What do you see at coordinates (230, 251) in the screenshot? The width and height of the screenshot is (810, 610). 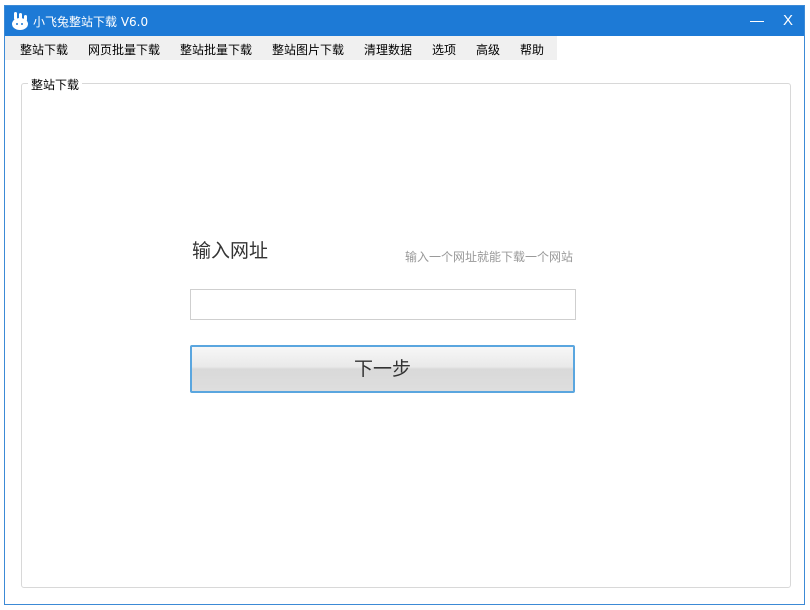 I see `url-heading: 输入网址` at bounding box center [230, 251].